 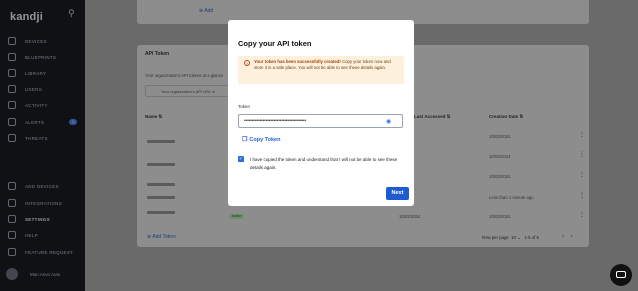 I want to click on api-url-box: Your organization's API URL is, so click(x=190, y=91).